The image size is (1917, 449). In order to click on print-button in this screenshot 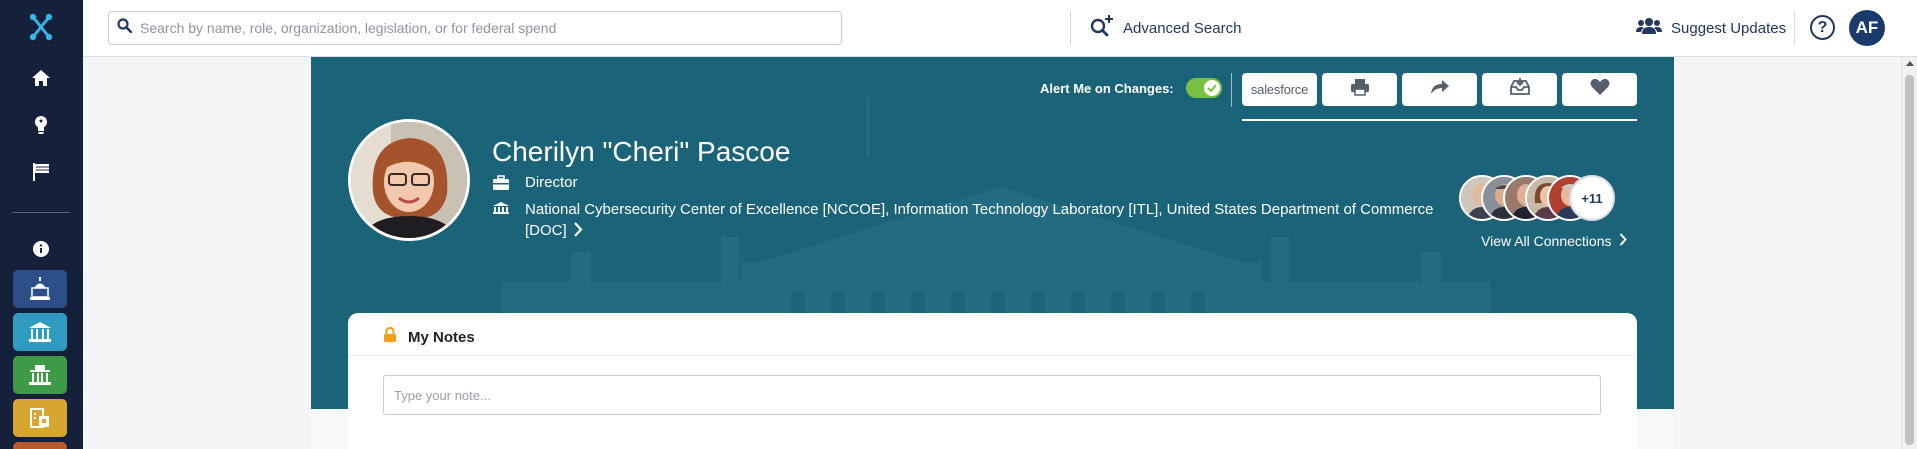, I will do `click(1359, 89)`.